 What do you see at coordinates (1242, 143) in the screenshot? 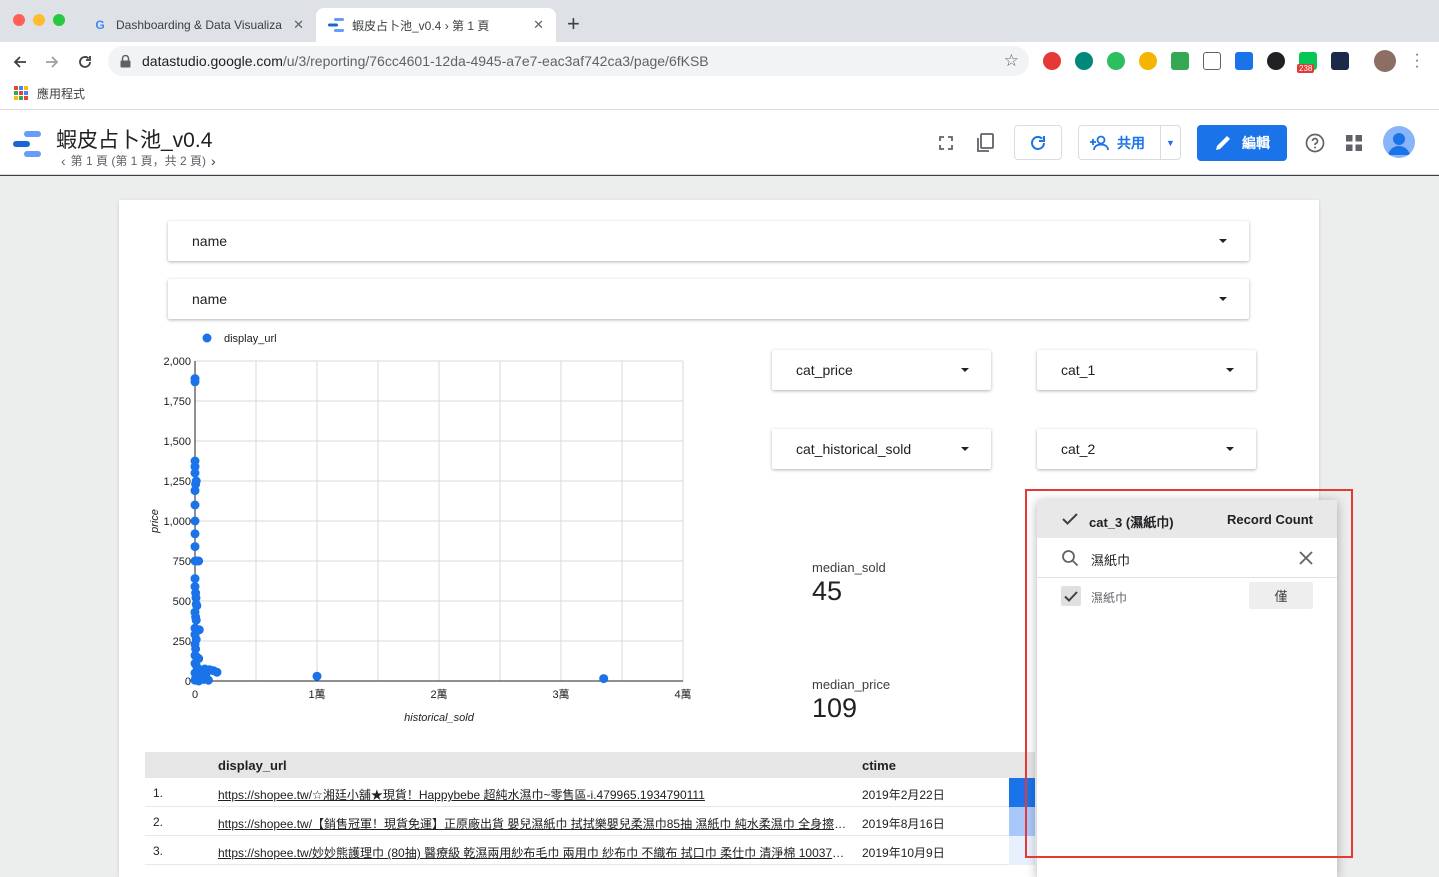
I see `edit-button: 編輯` at bounding box center [1242, 143].